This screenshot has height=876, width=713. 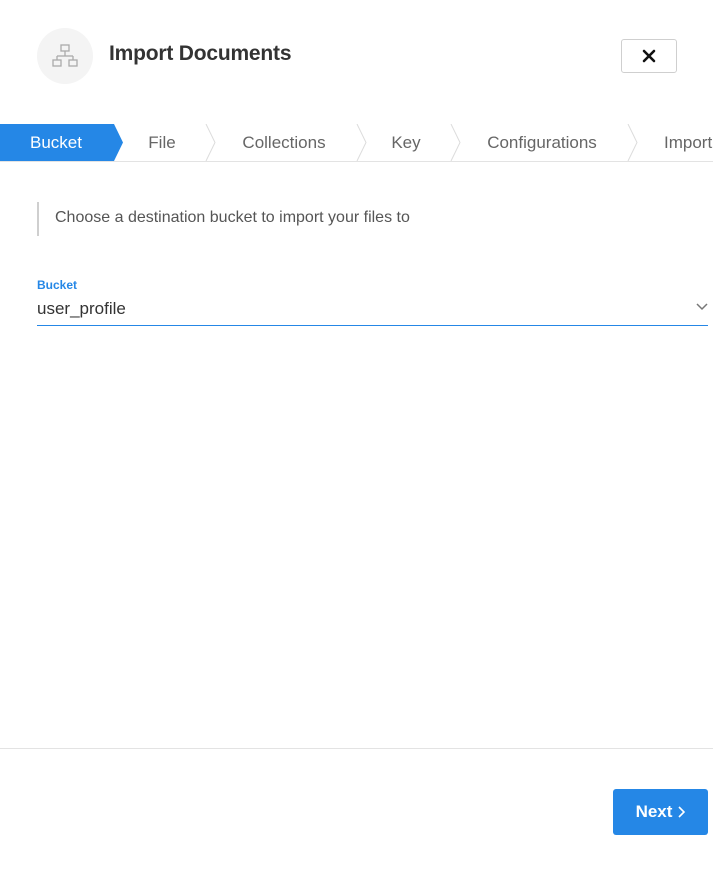 I want to click on step-import: Import, so click(x=688, y=142).